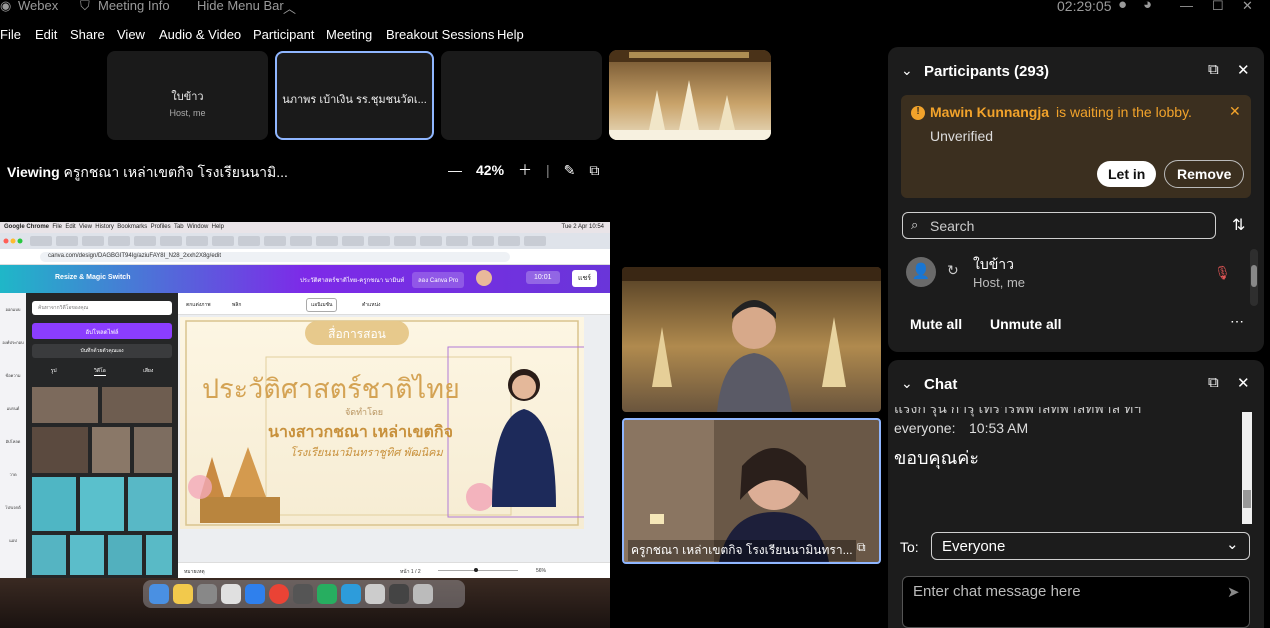 The width and height of the screenshot is (1270, 628). I want to click on finder-icon, so click(159, 594).